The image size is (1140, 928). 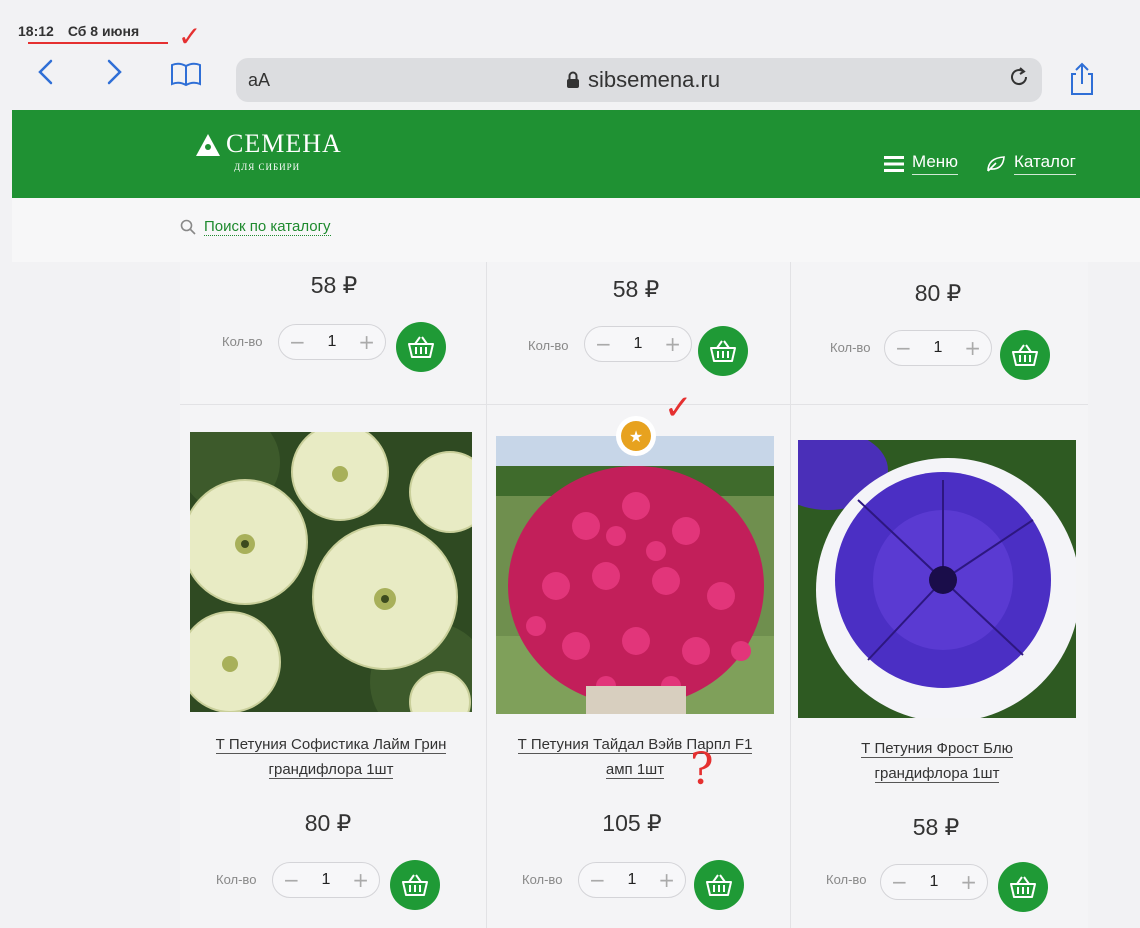 I want to click on browser-toolbar: аА sibsemena.ru, so click(x=570, y=80).